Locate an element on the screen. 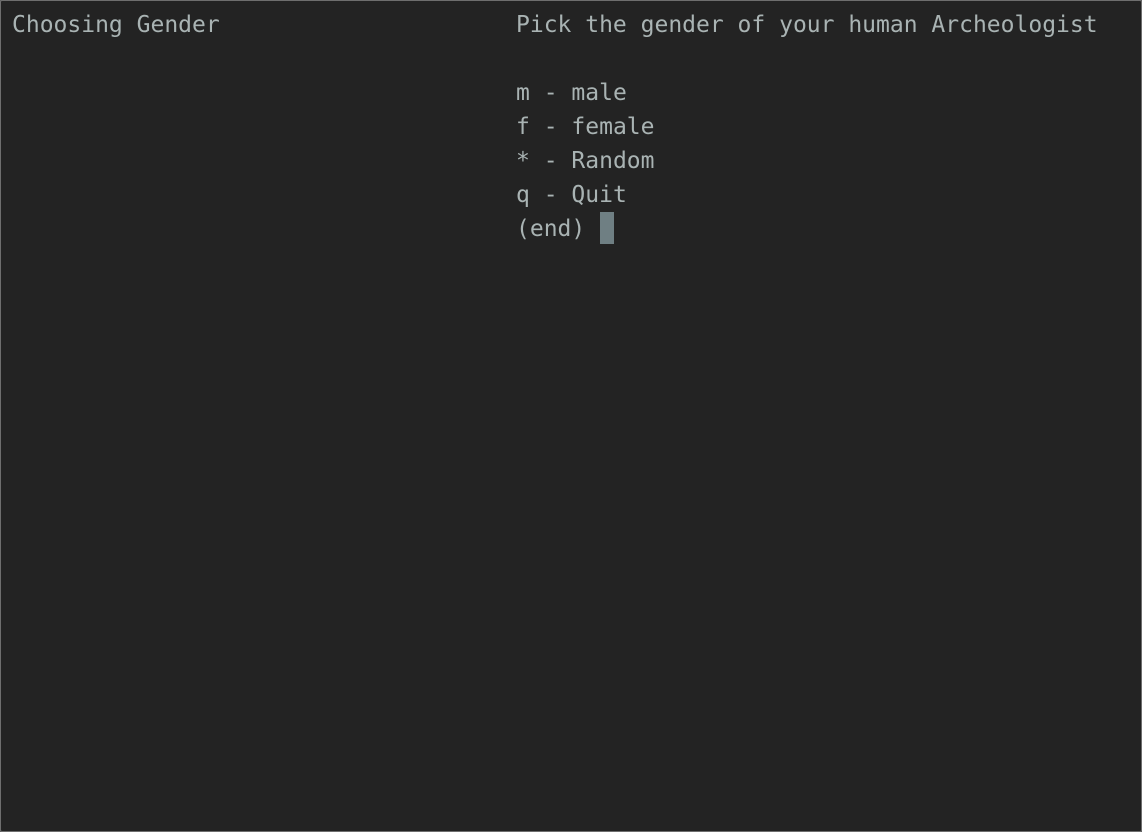 The height and width of the screenshot is (832, 1142). menu-option-random: * - Random is located at coordinates (585, 161).